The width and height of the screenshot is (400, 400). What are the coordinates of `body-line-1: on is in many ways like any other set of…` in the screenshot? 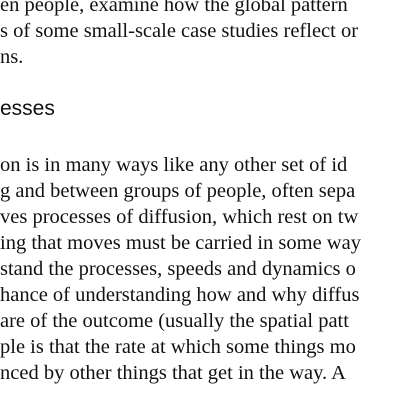 It's located at (174, 165).